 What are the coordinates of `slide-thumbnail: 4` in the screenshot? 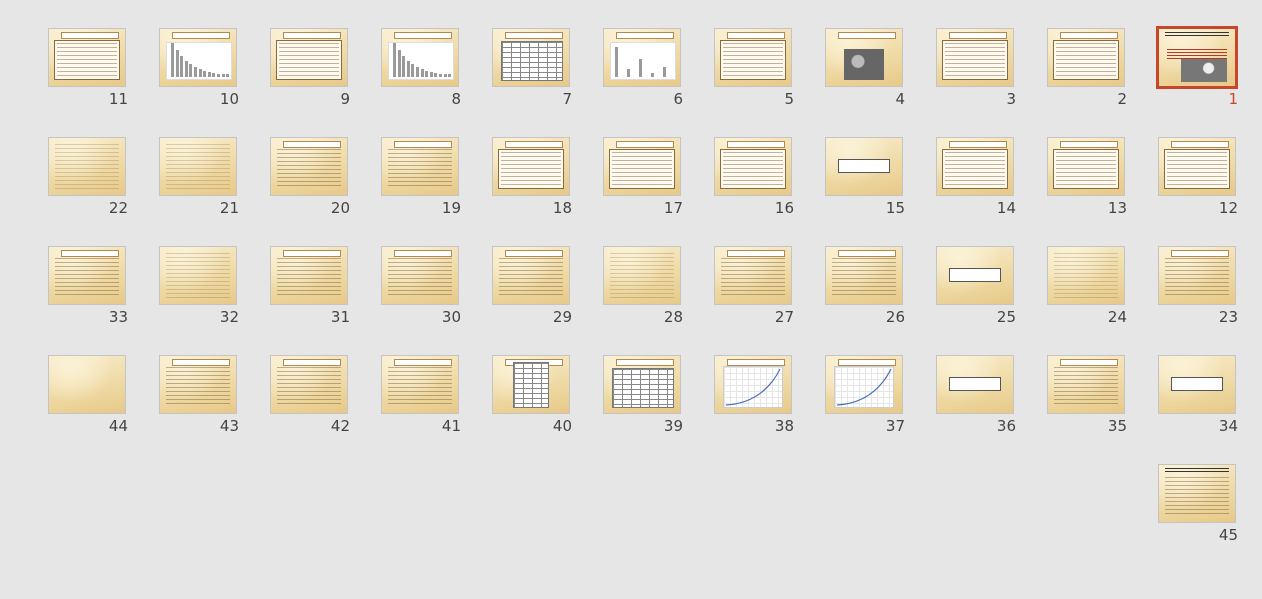 It's located at (865, 70).